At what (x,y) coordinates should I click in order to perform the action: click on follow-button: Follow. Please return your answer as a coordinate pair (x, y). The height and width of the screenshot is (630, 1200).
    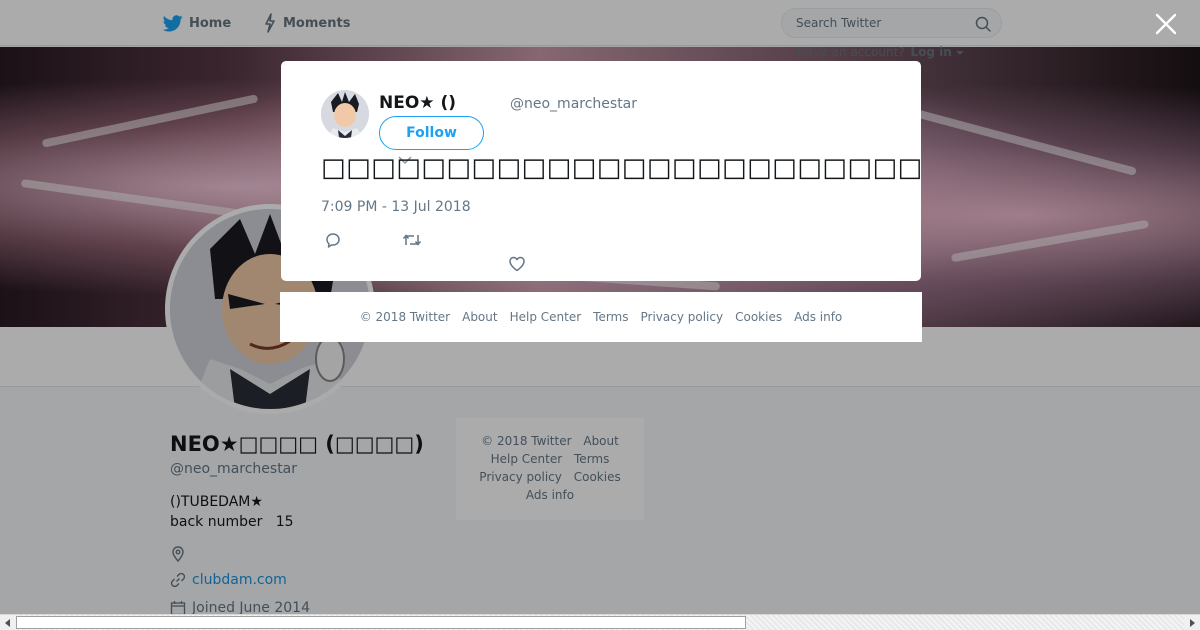
    Looking at the image, I should click on (431, 133).